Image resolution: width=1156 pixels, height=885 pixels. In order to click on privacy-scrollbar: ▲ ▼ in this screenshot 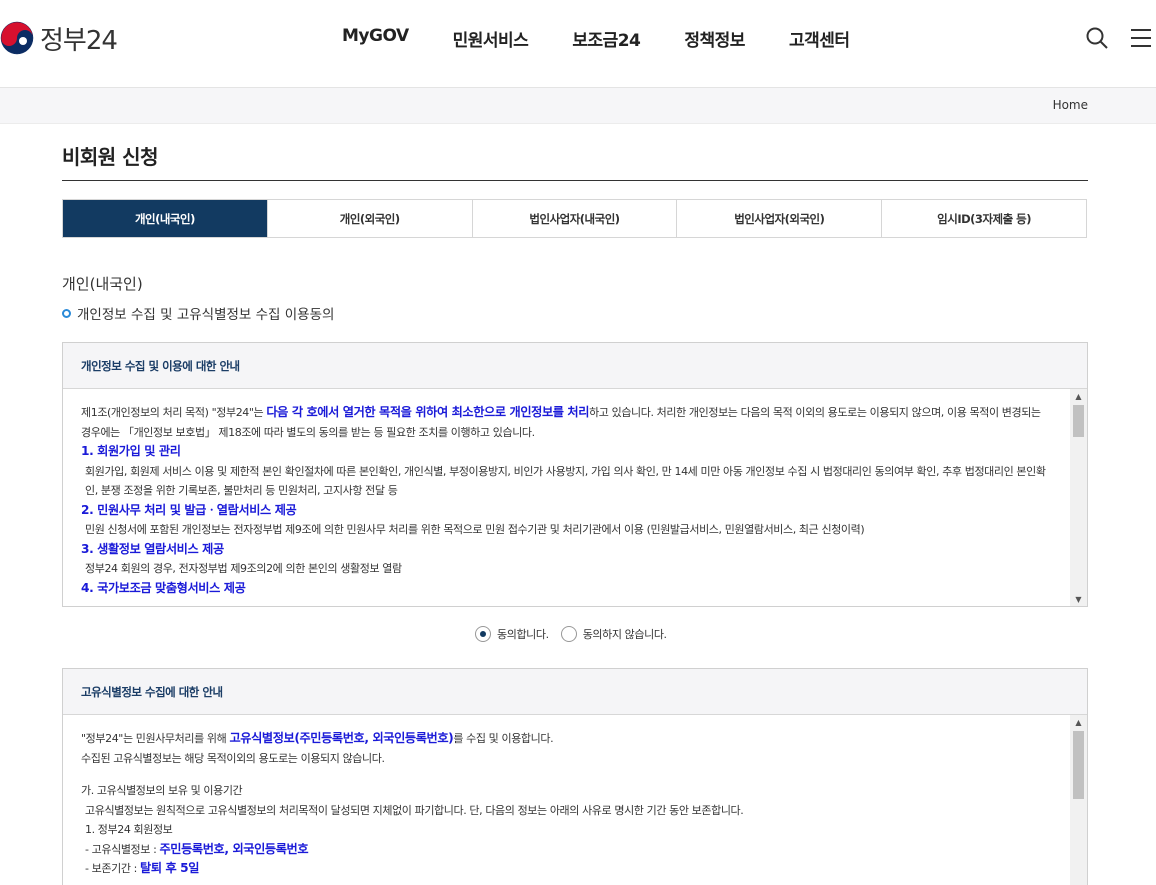, I will do `click(1078, 497)`.